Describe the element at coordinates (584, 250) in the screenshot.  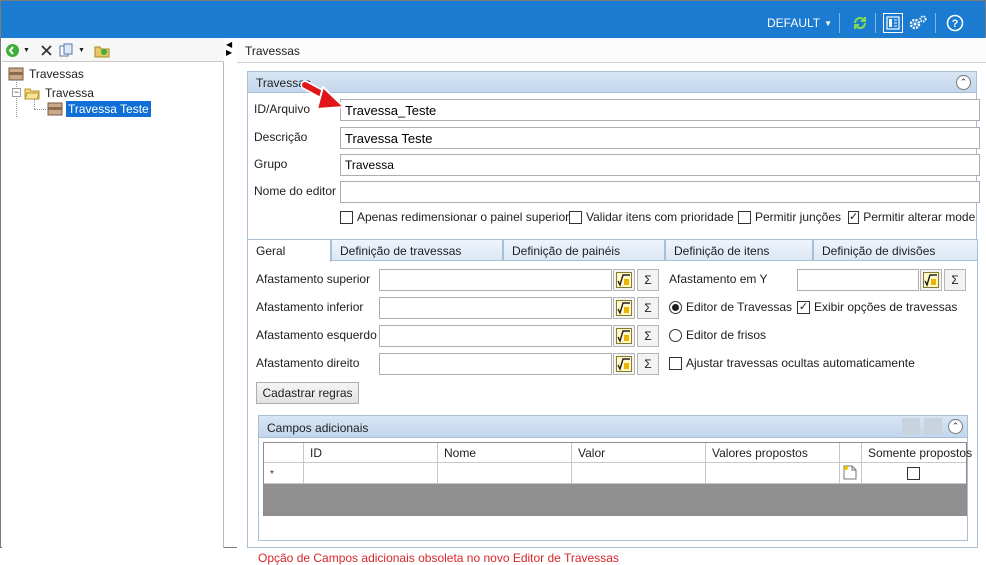
I see `tab-definicao-paineis: Definição de painéis` at that location.